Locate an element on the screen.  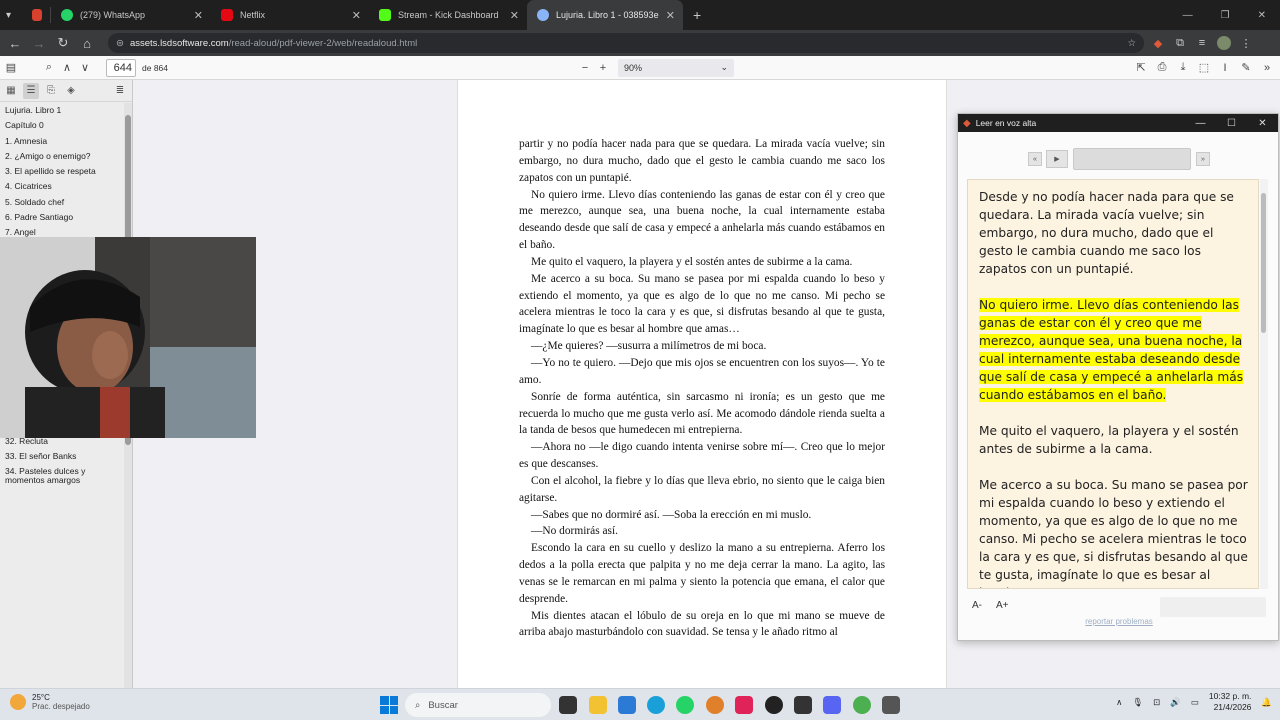
outline-item: 33. El señor Banks is located at coordinates (61, 456).